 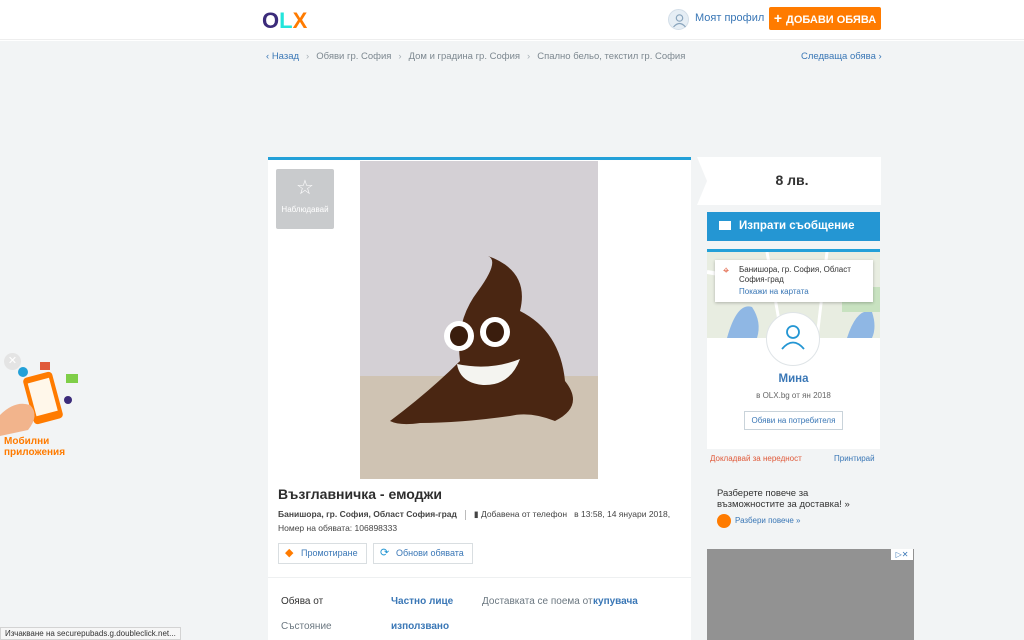 I want to click on posted-at: в 13:58, 14 януари 2018,, so click(x=622, y=514).